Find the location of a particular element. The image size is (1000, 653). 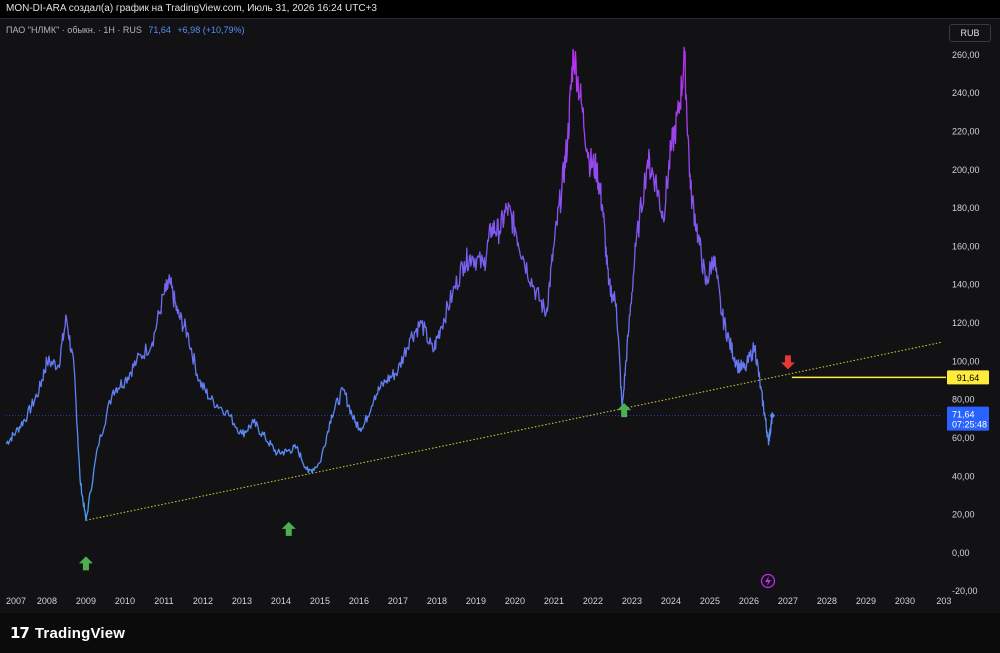

y-tick-label: 100,00 is located at coordinates (966, 361).